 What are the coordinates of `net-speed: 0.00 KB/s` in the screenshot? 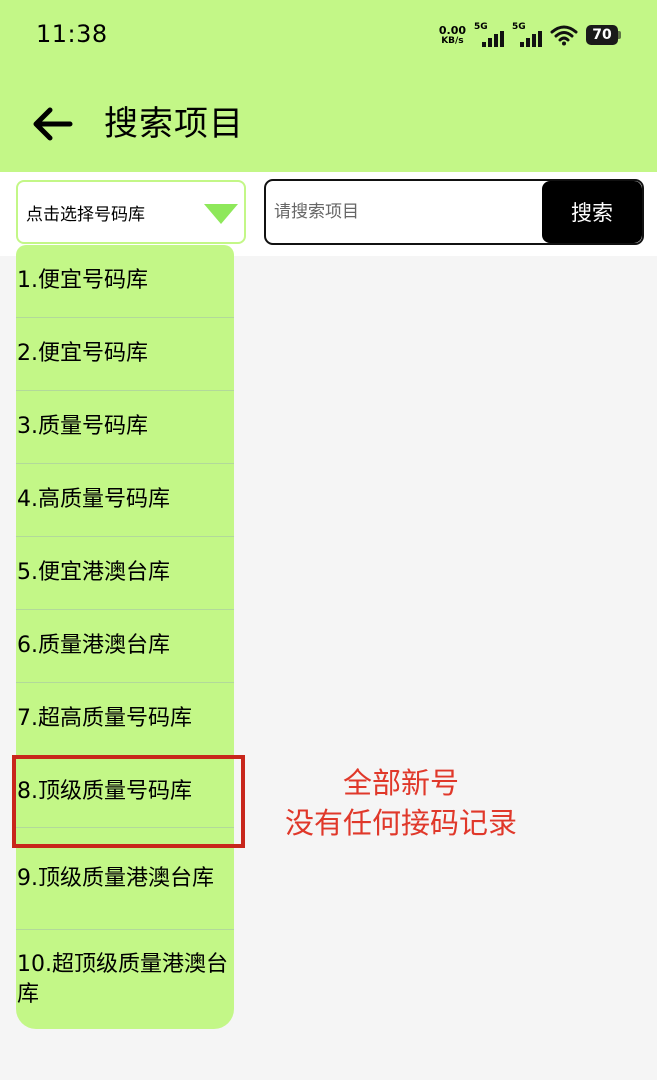 It's located at (452, 35).